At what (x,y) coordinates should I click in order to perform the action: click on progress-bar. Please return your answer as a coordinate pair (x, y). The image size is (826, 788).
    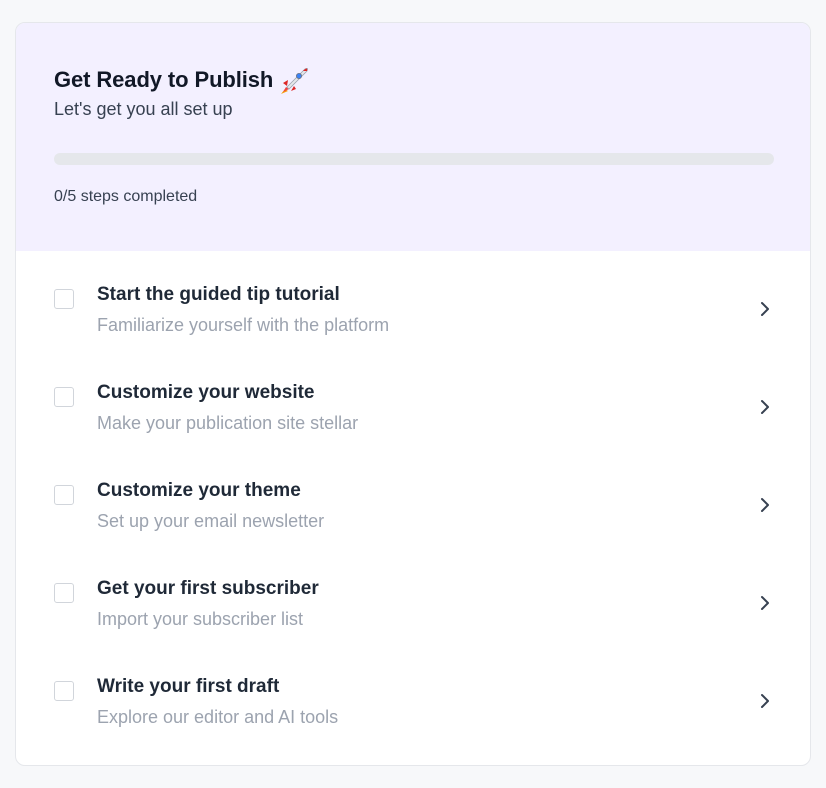
    Looking at the image, I should click on (414, 159).